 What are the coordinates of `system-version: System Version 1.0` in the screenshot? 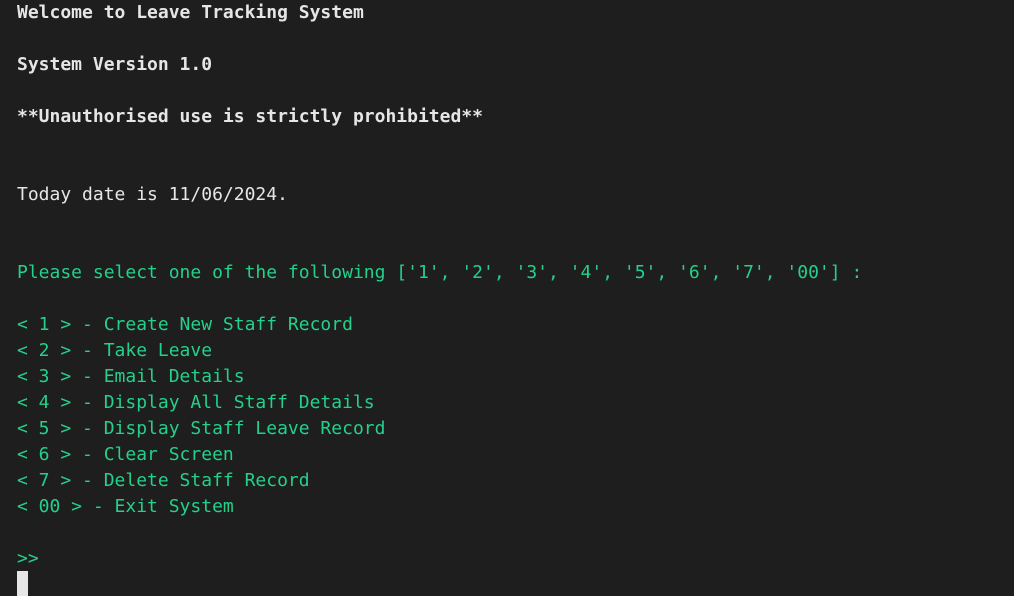 It's located at (115, 64).